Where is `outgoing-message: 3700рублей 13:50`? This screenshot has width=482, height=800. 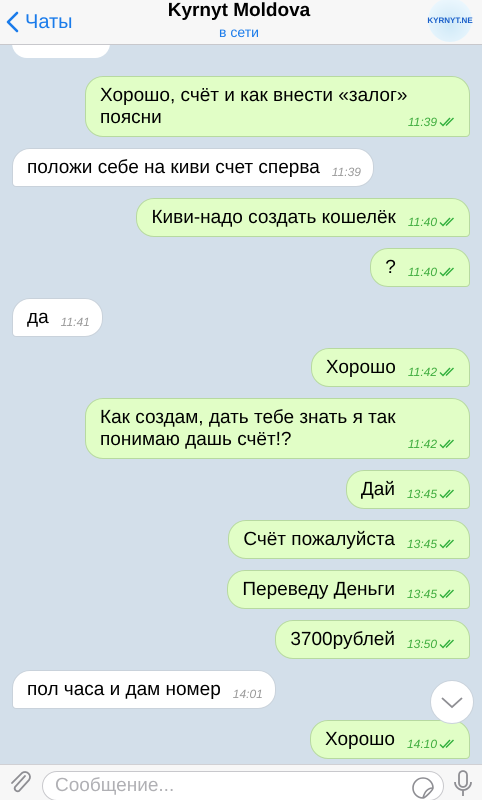
outgoing-message: 3700рублей 13:50 is located at coordinates (372, 639).